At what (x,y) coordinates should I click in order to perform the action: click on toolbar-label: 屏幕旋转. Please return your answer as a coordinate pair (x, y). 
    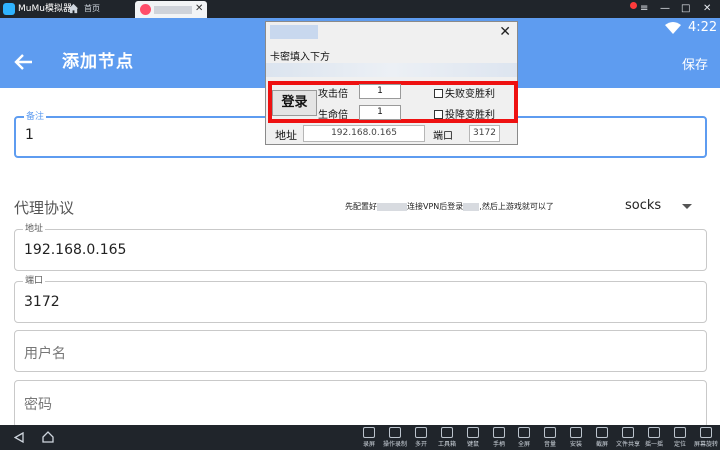
    Looking at the image, I should click on (705, 444).